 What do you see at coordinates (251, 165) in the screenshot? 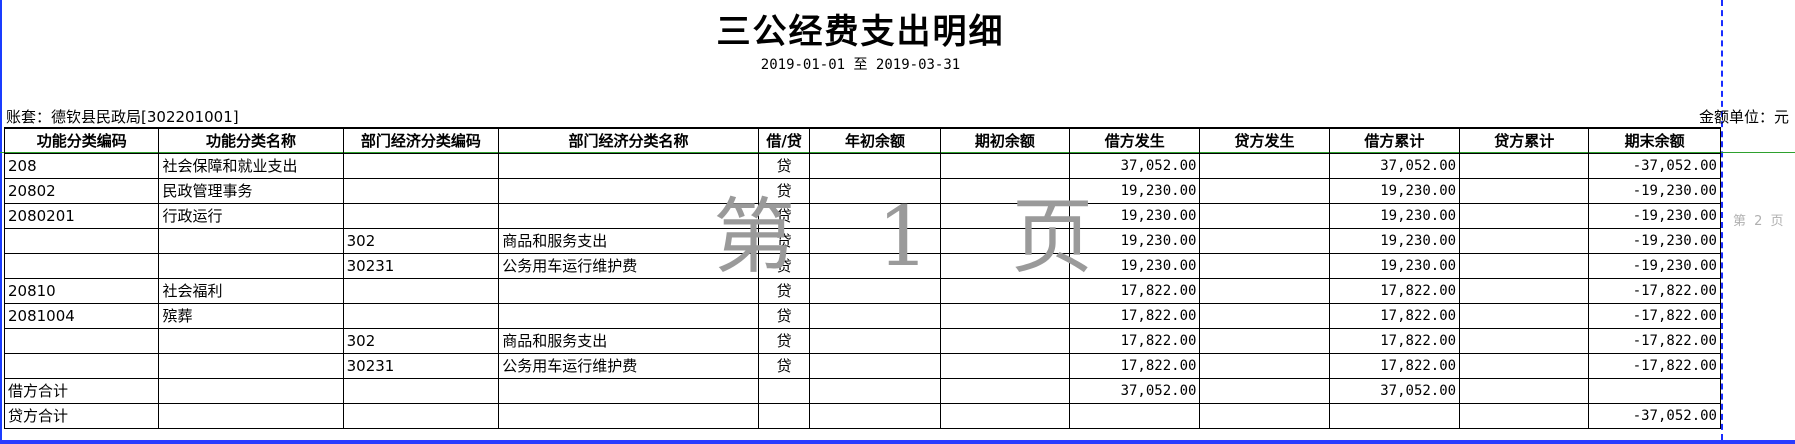
I see `table-cell: 社会保障和就业支出` at bounding box center [251, 165].